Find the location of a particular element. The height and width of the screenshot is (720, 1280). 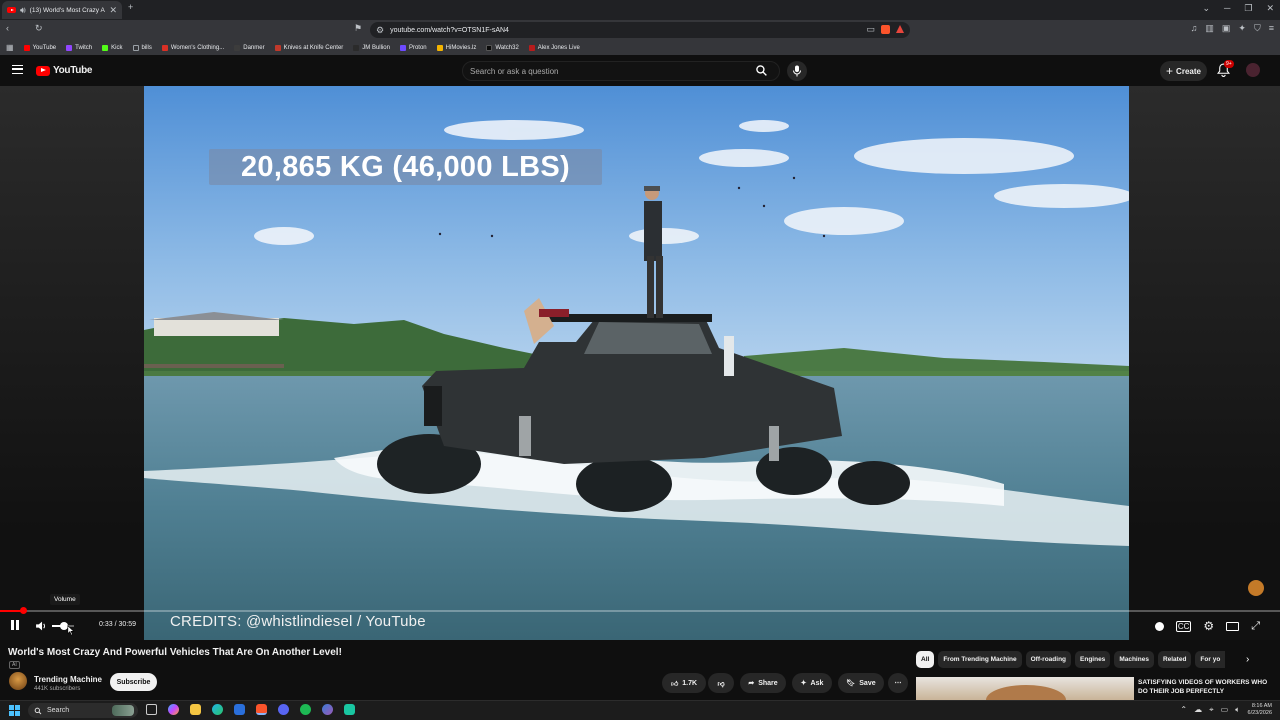

speaker-icon: 🔈︎ is located at coordinates (1237, 710).